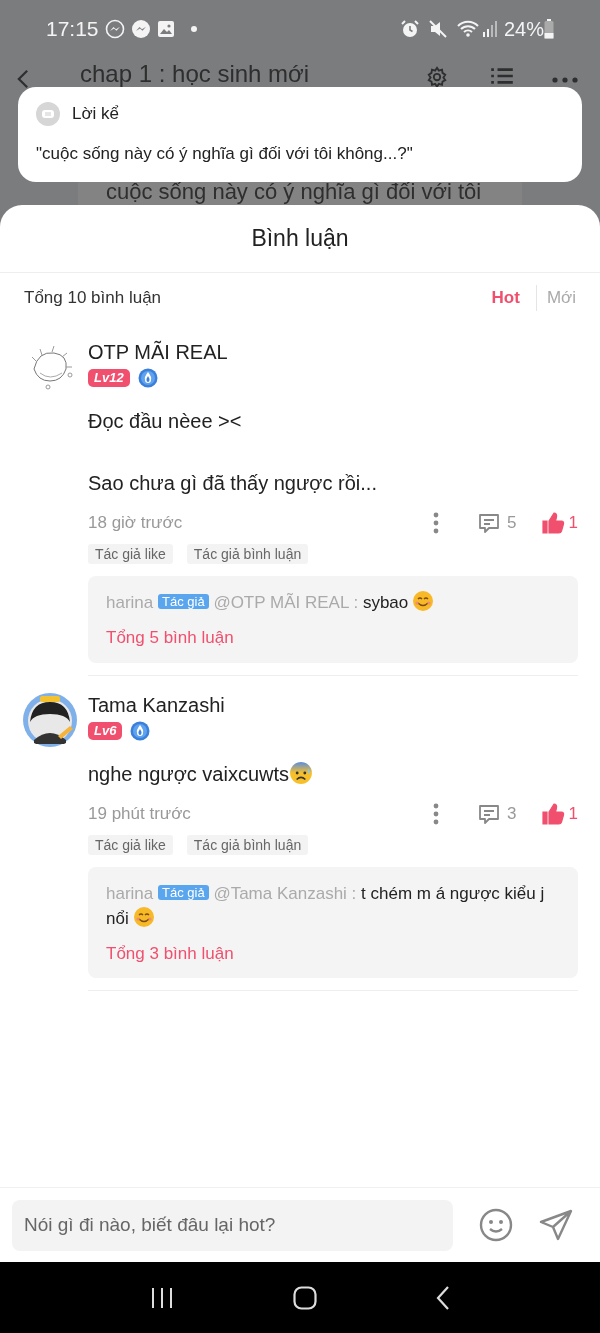 The image size is (600, 1333). Describe the element at coordinates (467, 29) in the screenshot. I see `wifi-icon` at that location.